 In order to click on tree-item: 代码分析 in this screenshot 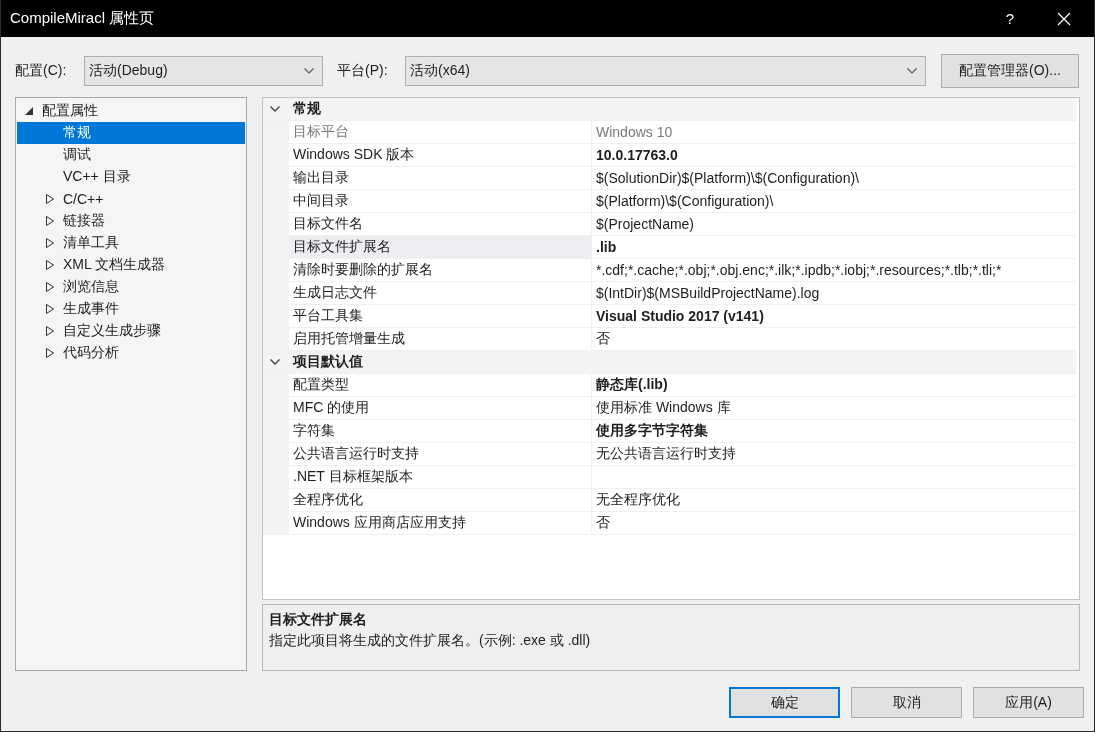, I will do `click(131, 353)`.